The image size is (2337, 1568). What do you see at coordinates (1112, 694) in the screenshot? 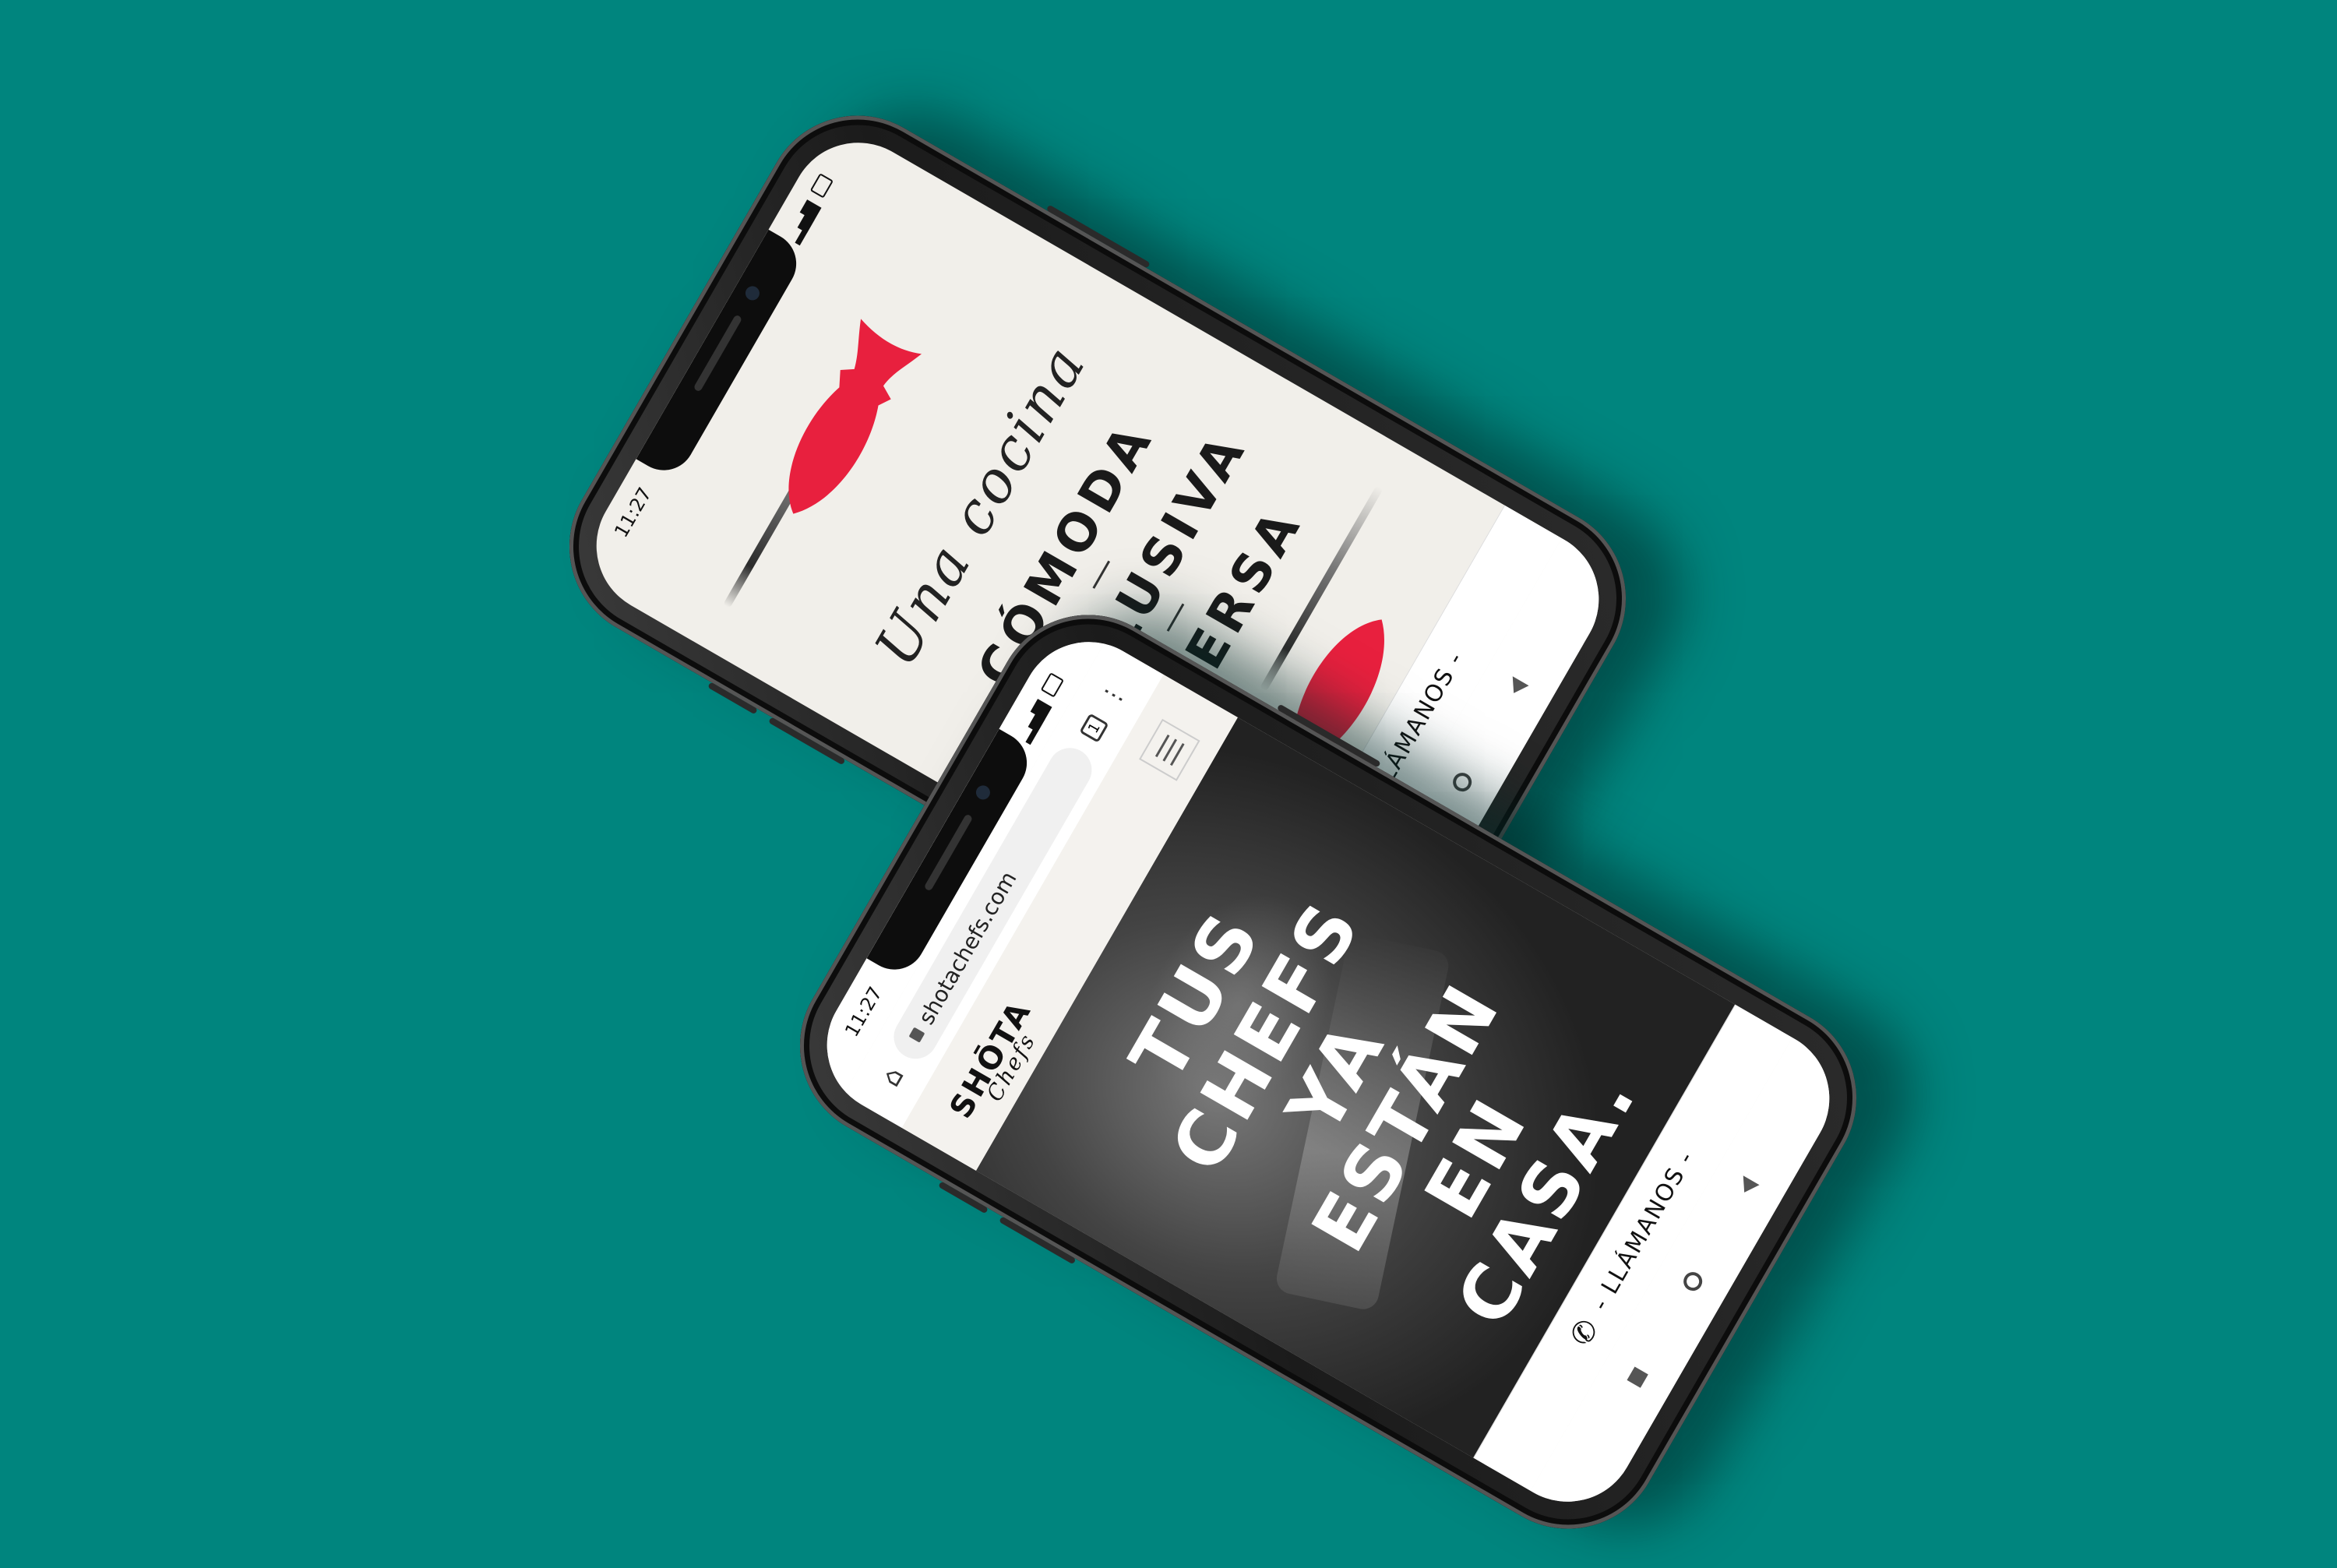
I see `more-menu-icon: ⋮` at bounding box center [1112, 694].